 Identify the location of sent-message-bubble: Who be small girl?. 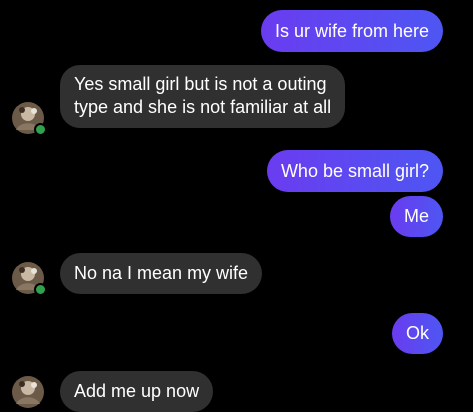
(354, 171).